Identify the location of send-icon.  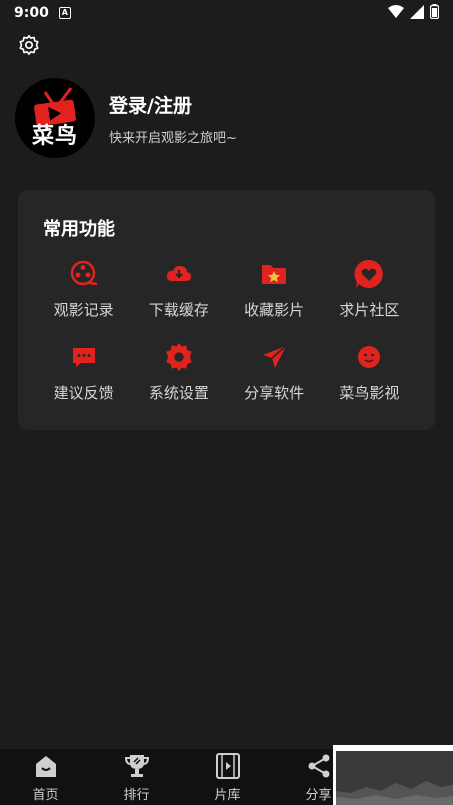
(275, 356).